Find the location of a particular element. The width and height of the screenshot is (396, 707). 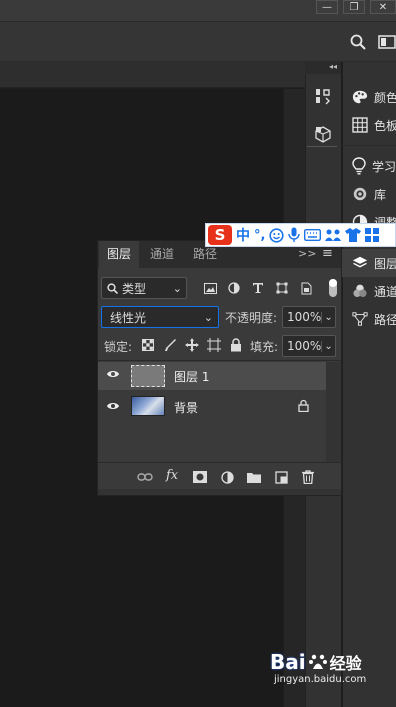

minimize-icon: — is located at coordinates (327, 7).